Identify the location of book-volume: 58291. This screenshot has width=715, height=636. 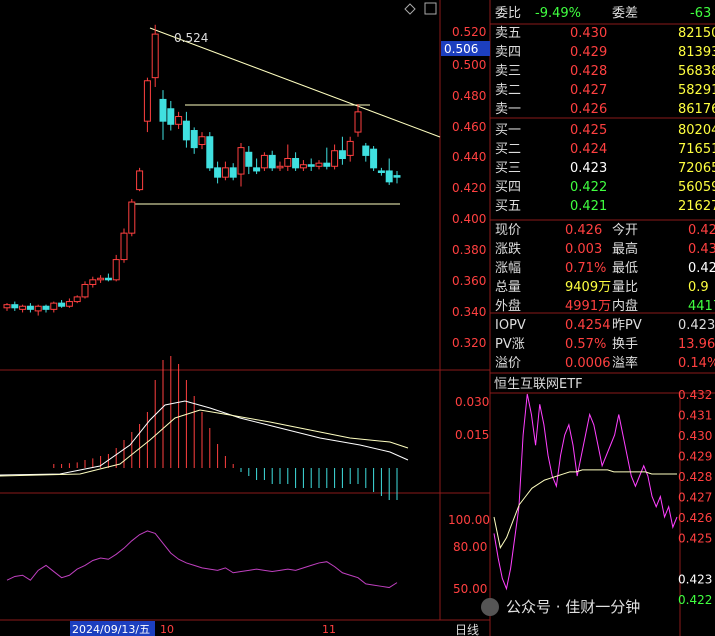
(696, 90).